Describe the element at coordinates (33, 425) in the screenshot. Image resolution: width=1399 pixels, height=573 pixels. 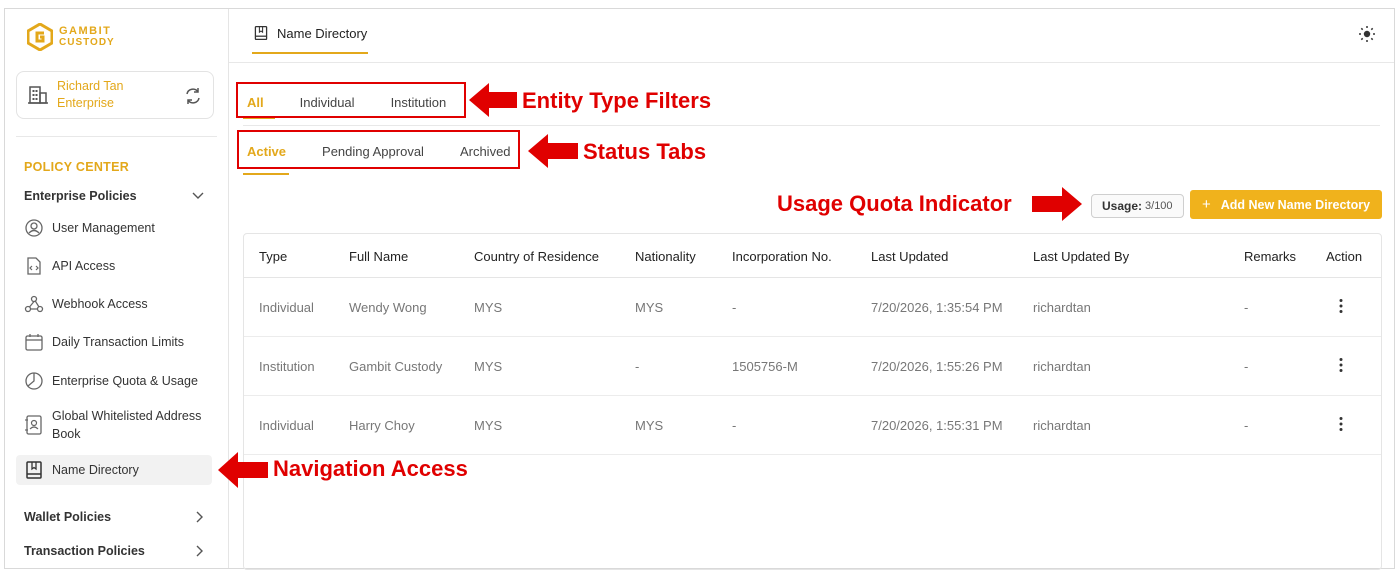
I see `address-book-icon` at that location.